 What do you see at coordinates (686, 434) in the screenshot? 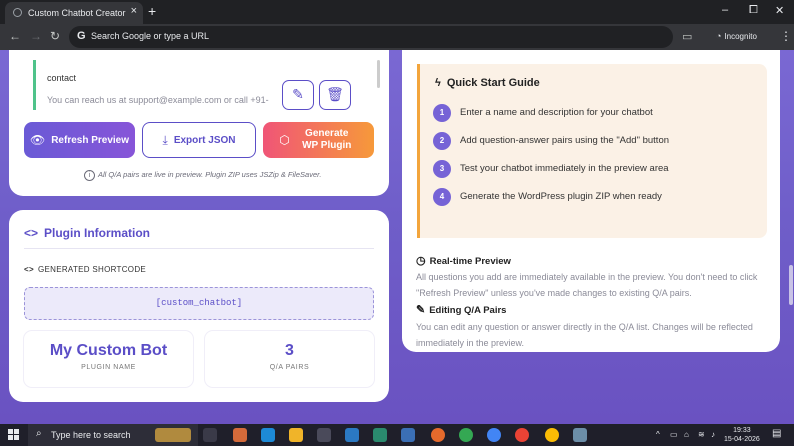
I see `network-icon: ⌂` at bounding box center [686, 434].